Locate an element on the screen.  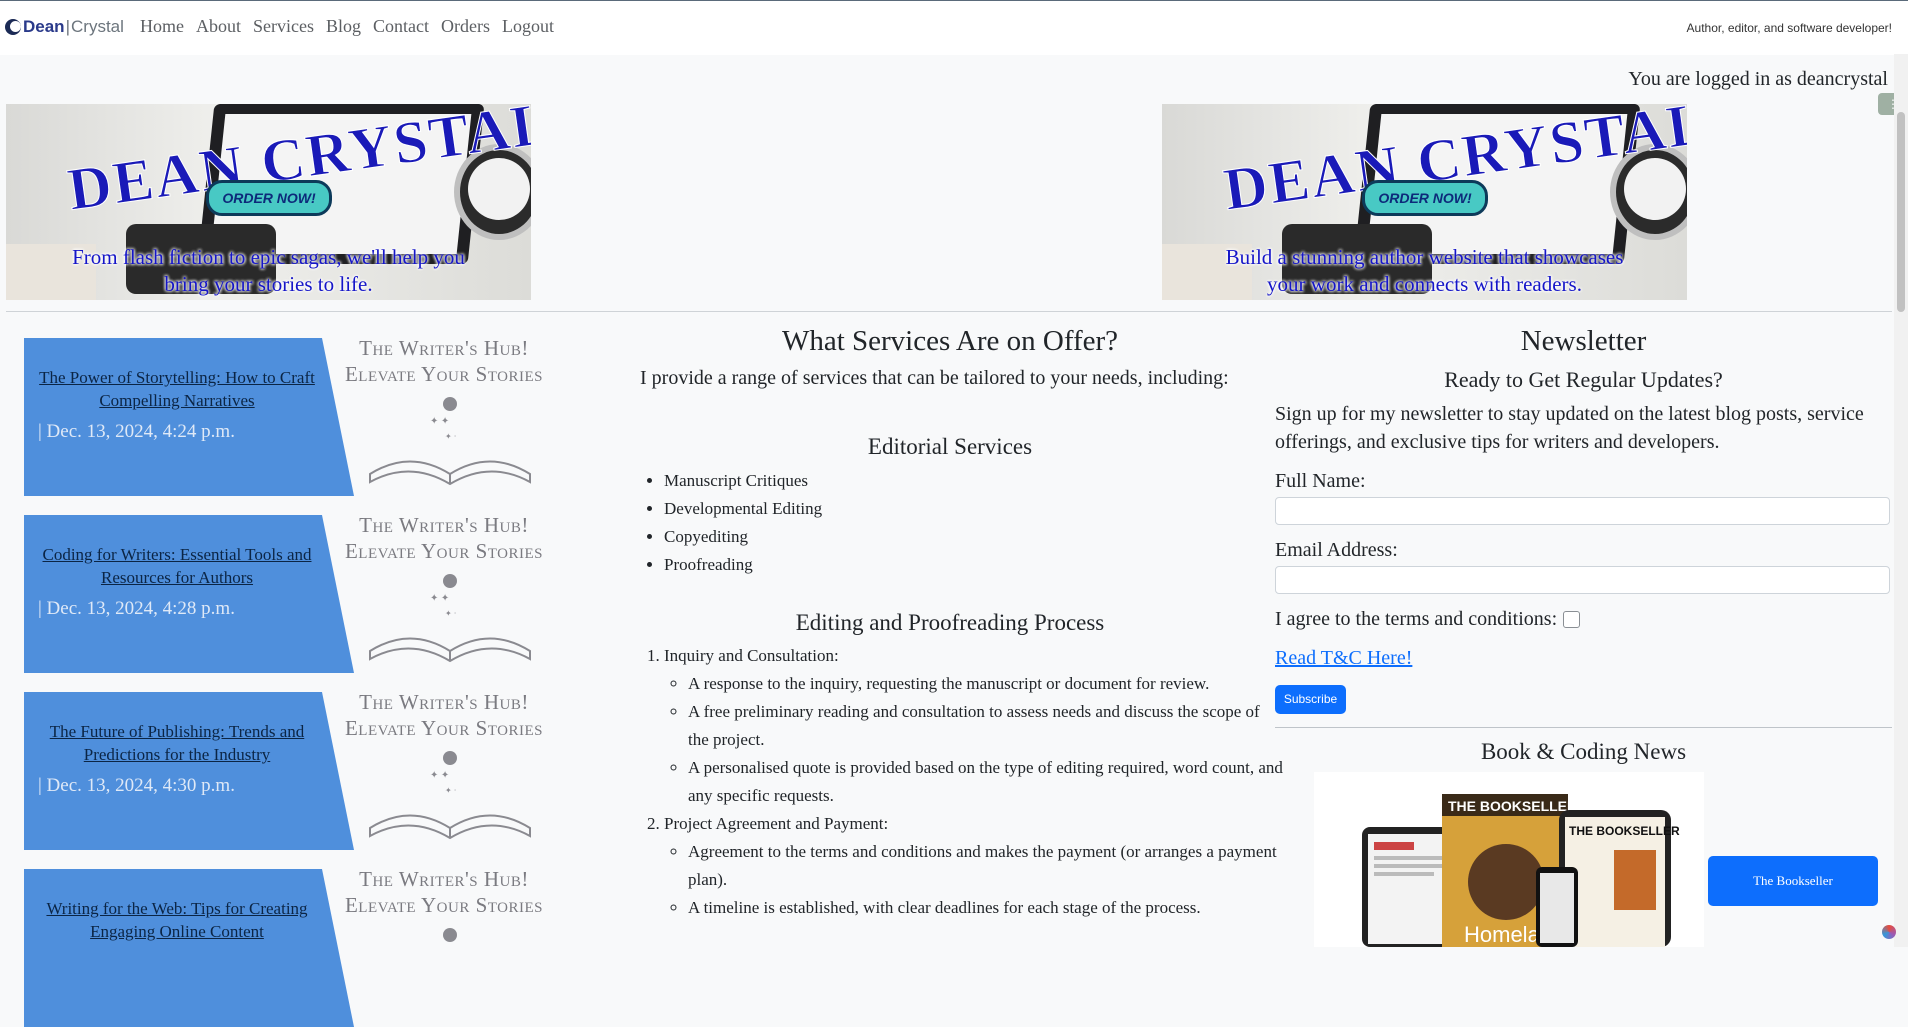
terms-link: Read T&C Here! is located at coordinates (1343, 658).